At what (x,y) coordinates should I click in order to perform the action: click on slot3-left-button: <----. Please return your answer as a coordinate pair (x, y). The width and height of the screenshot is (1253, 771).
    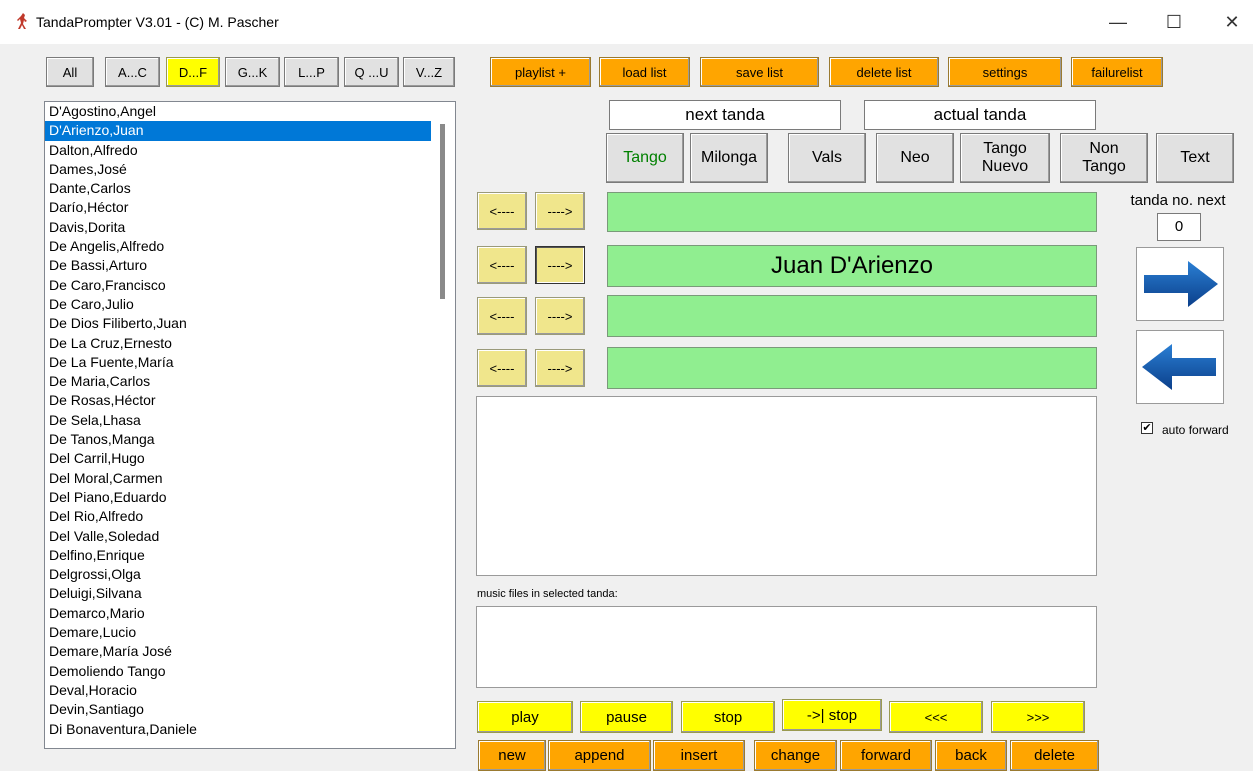
    Looking at the image, I should click on (502, 316).